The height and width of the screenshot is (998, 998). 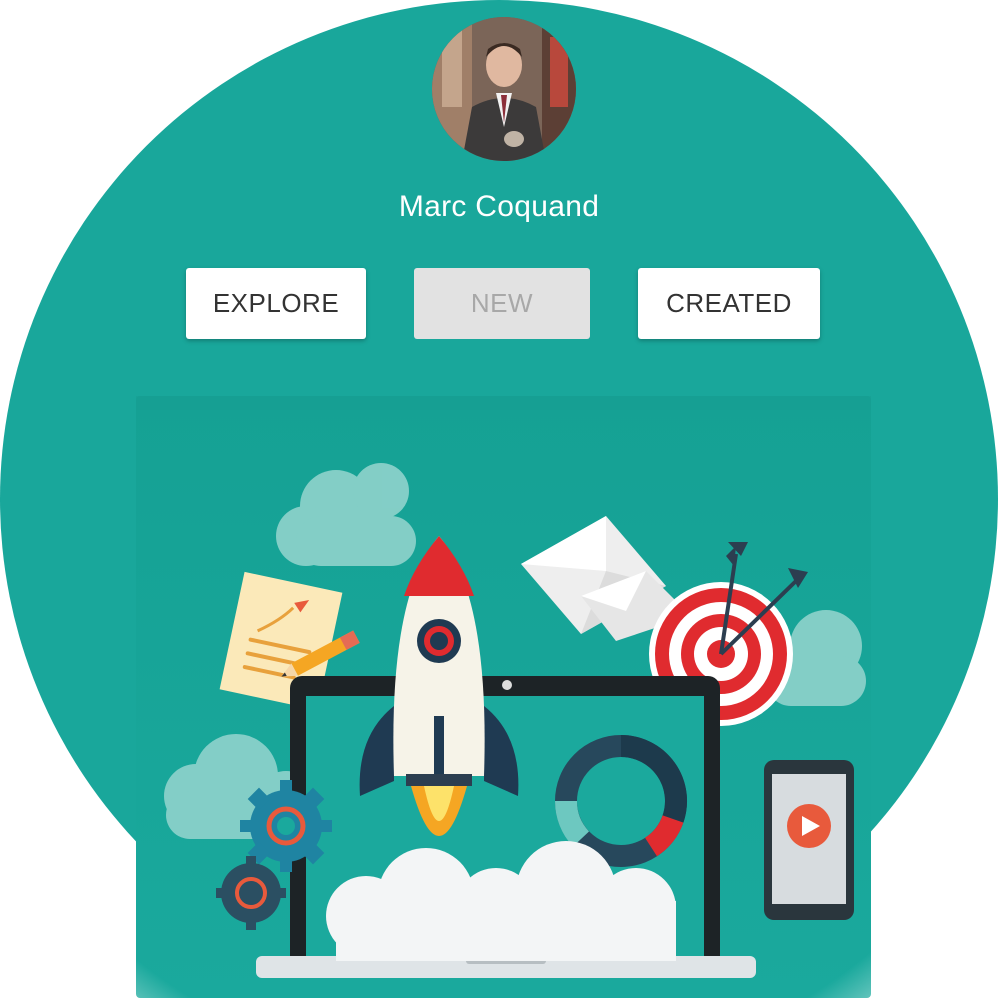 What do you see at coordinates (502, 303) in the screenshot?
I see `tab-new: NEW` at bounding box center [502, 303].